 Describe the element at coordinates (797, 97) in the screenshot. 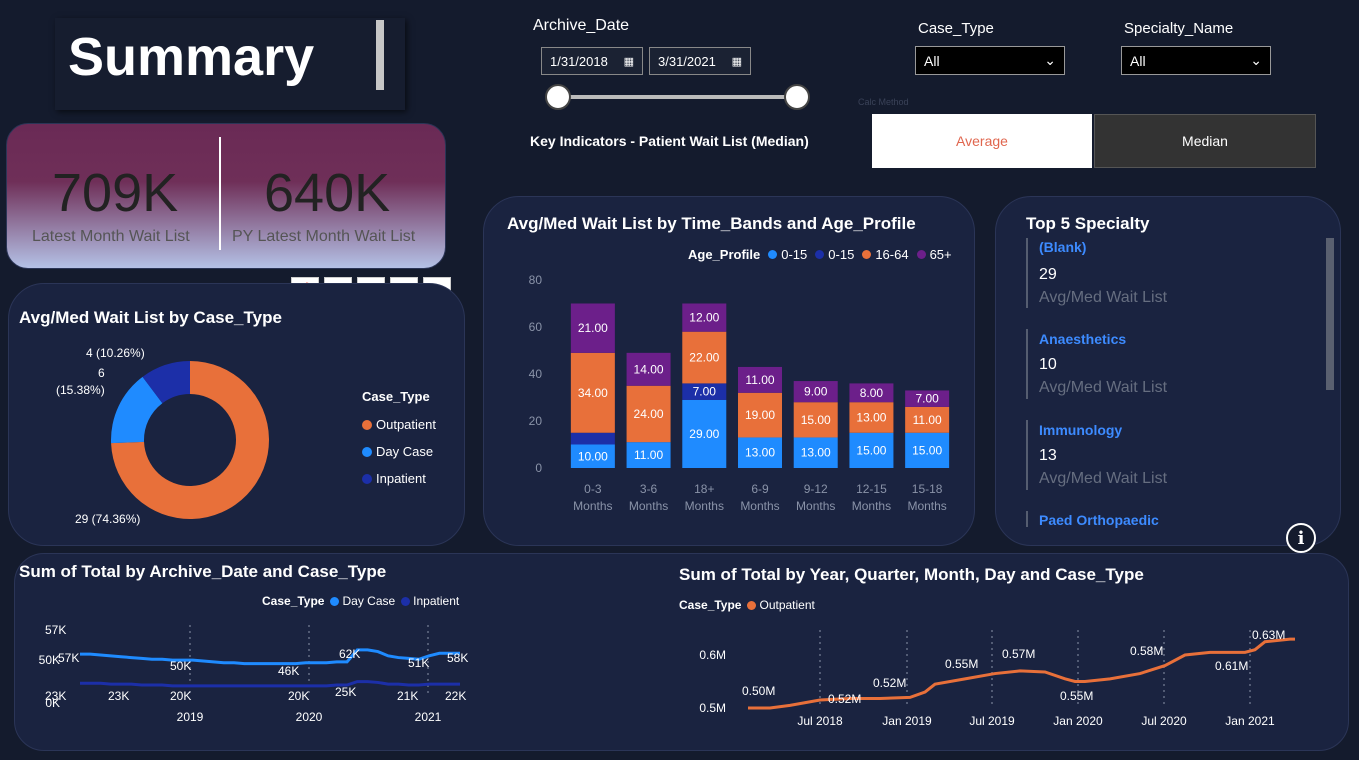

I see `slider-end-handle` at that location.